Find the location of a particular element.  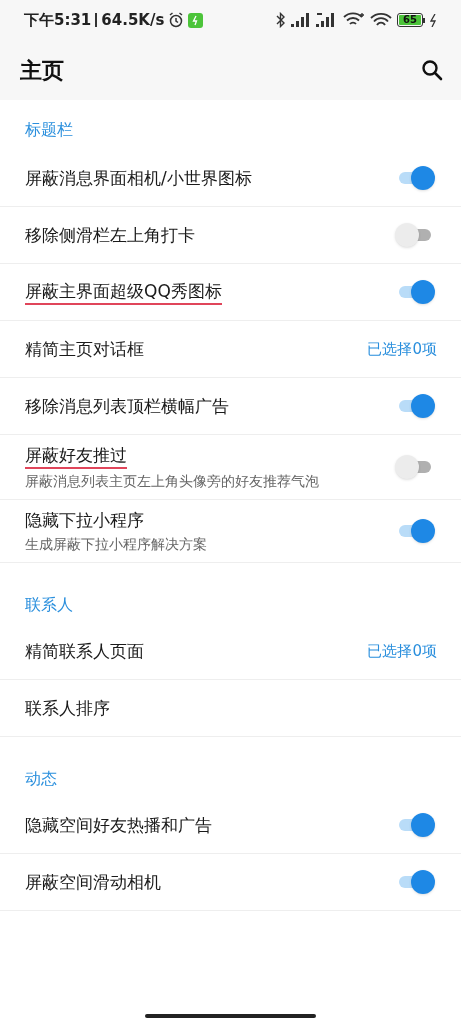

status-time: 下午5:31 is located at coordinates (58, 20).